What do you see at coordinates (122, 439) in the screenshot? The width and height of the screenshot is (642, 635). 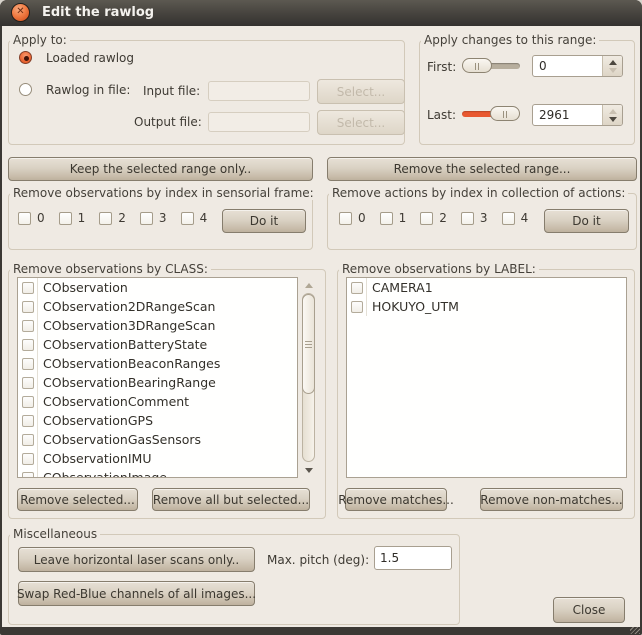 I see `class-name: CObservationGasSensors` at bounding box center [122, 439].